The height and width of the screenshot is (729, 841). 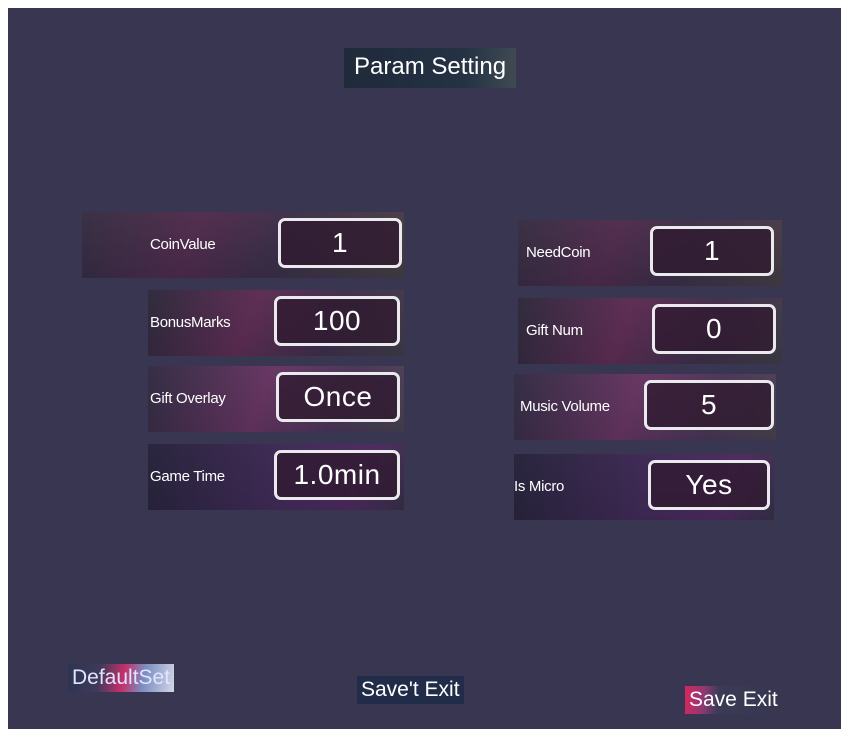 I want to click on save-exit-button: Save Exit, so click(x=733, y=700).